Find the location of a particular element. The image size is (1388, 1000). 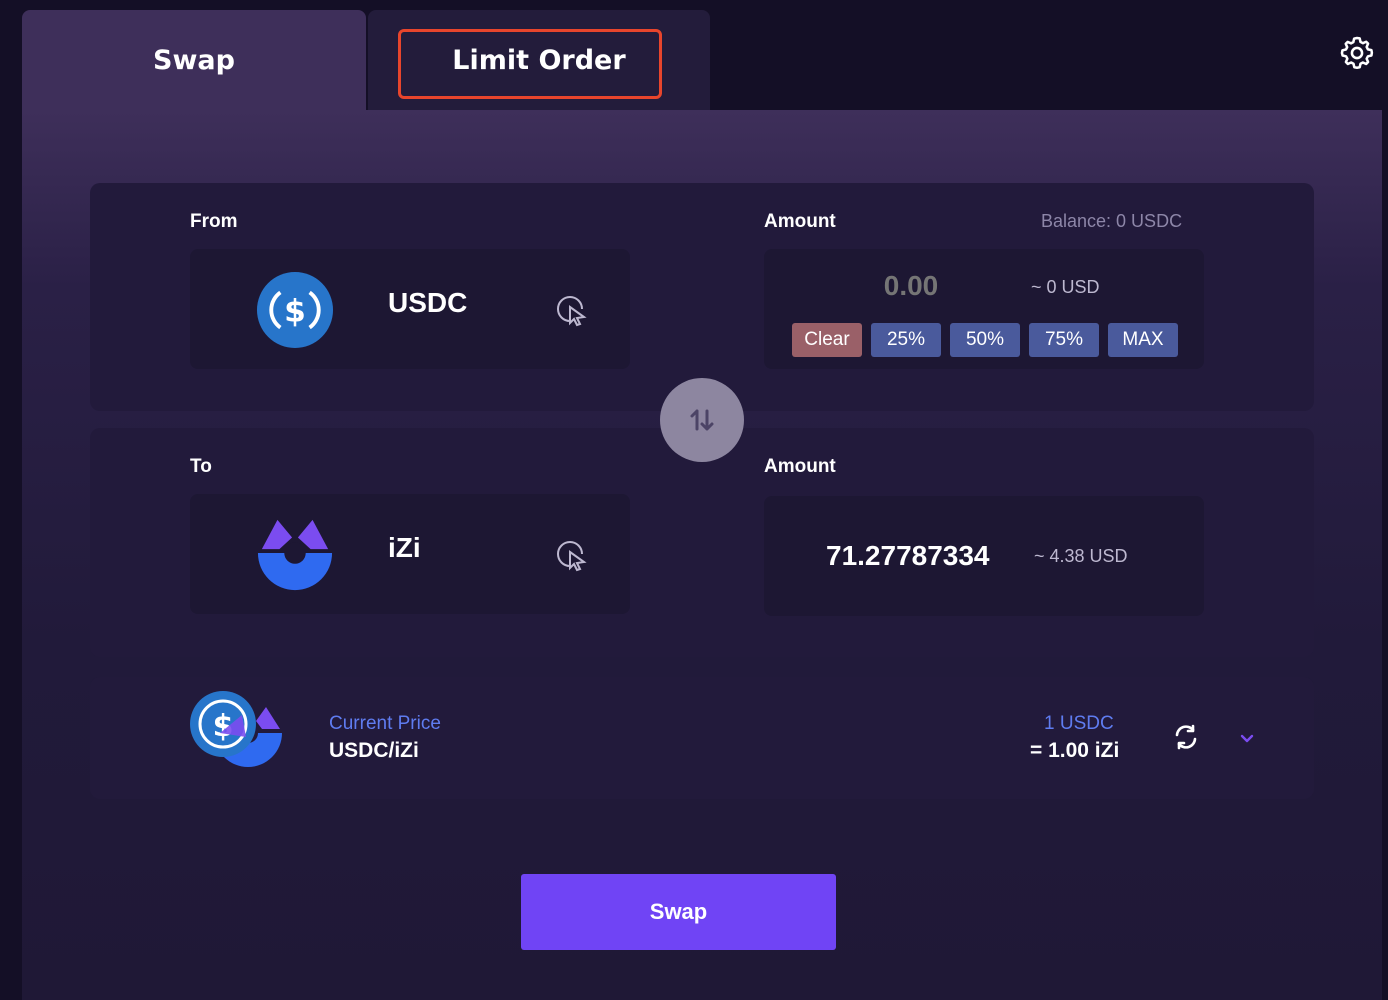

to-amount-box: 71.27787334 ~ 4.38 USD is located at coordinates (984, 556).